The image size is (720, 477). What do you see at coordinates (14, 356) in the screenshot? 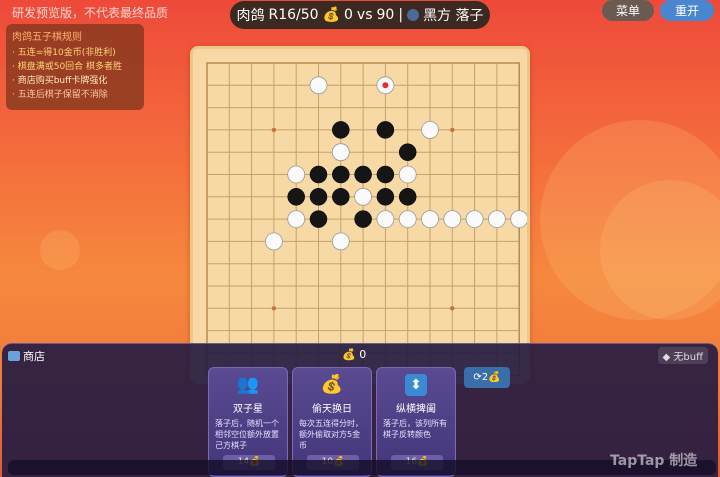
I see `shop-icon` at bounding box center [14, 356].